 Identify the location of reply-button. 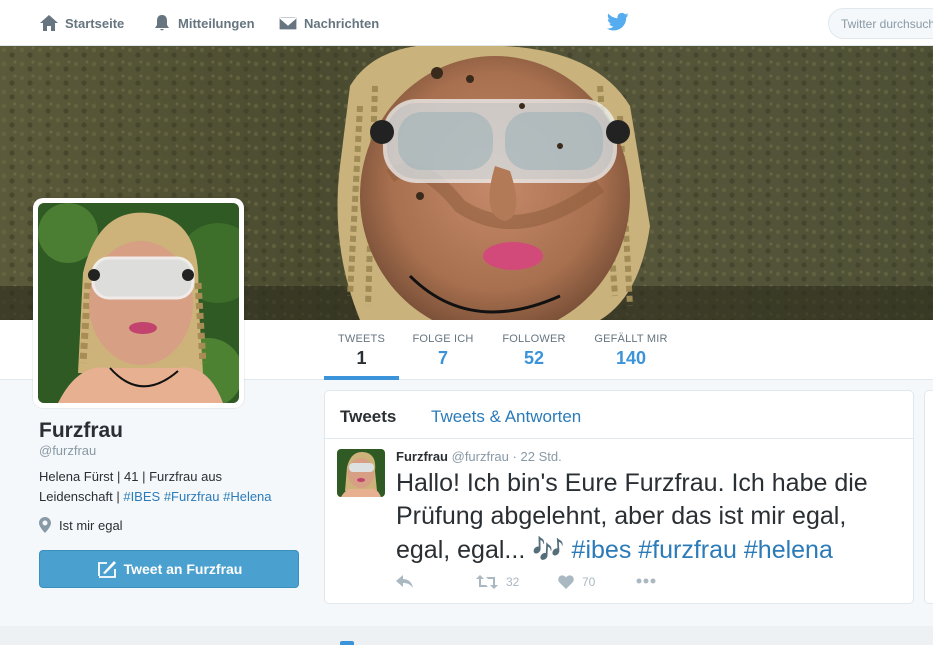
(404, 582).